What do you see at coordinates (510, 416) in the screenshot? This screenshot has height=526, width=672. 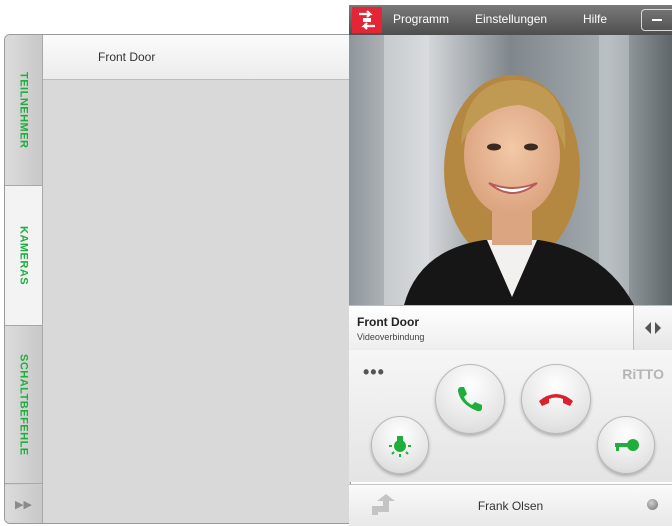 I see `call-controls: ••• RiTTO` at bounding box center [510, 416].